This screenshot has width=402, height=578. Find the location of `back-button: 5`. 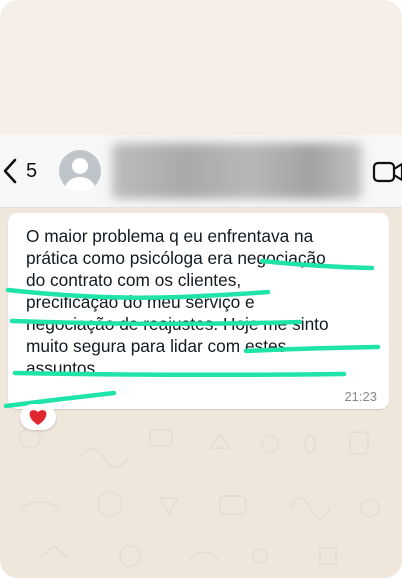

back-button: 5 is located at coordinates (19, 171).